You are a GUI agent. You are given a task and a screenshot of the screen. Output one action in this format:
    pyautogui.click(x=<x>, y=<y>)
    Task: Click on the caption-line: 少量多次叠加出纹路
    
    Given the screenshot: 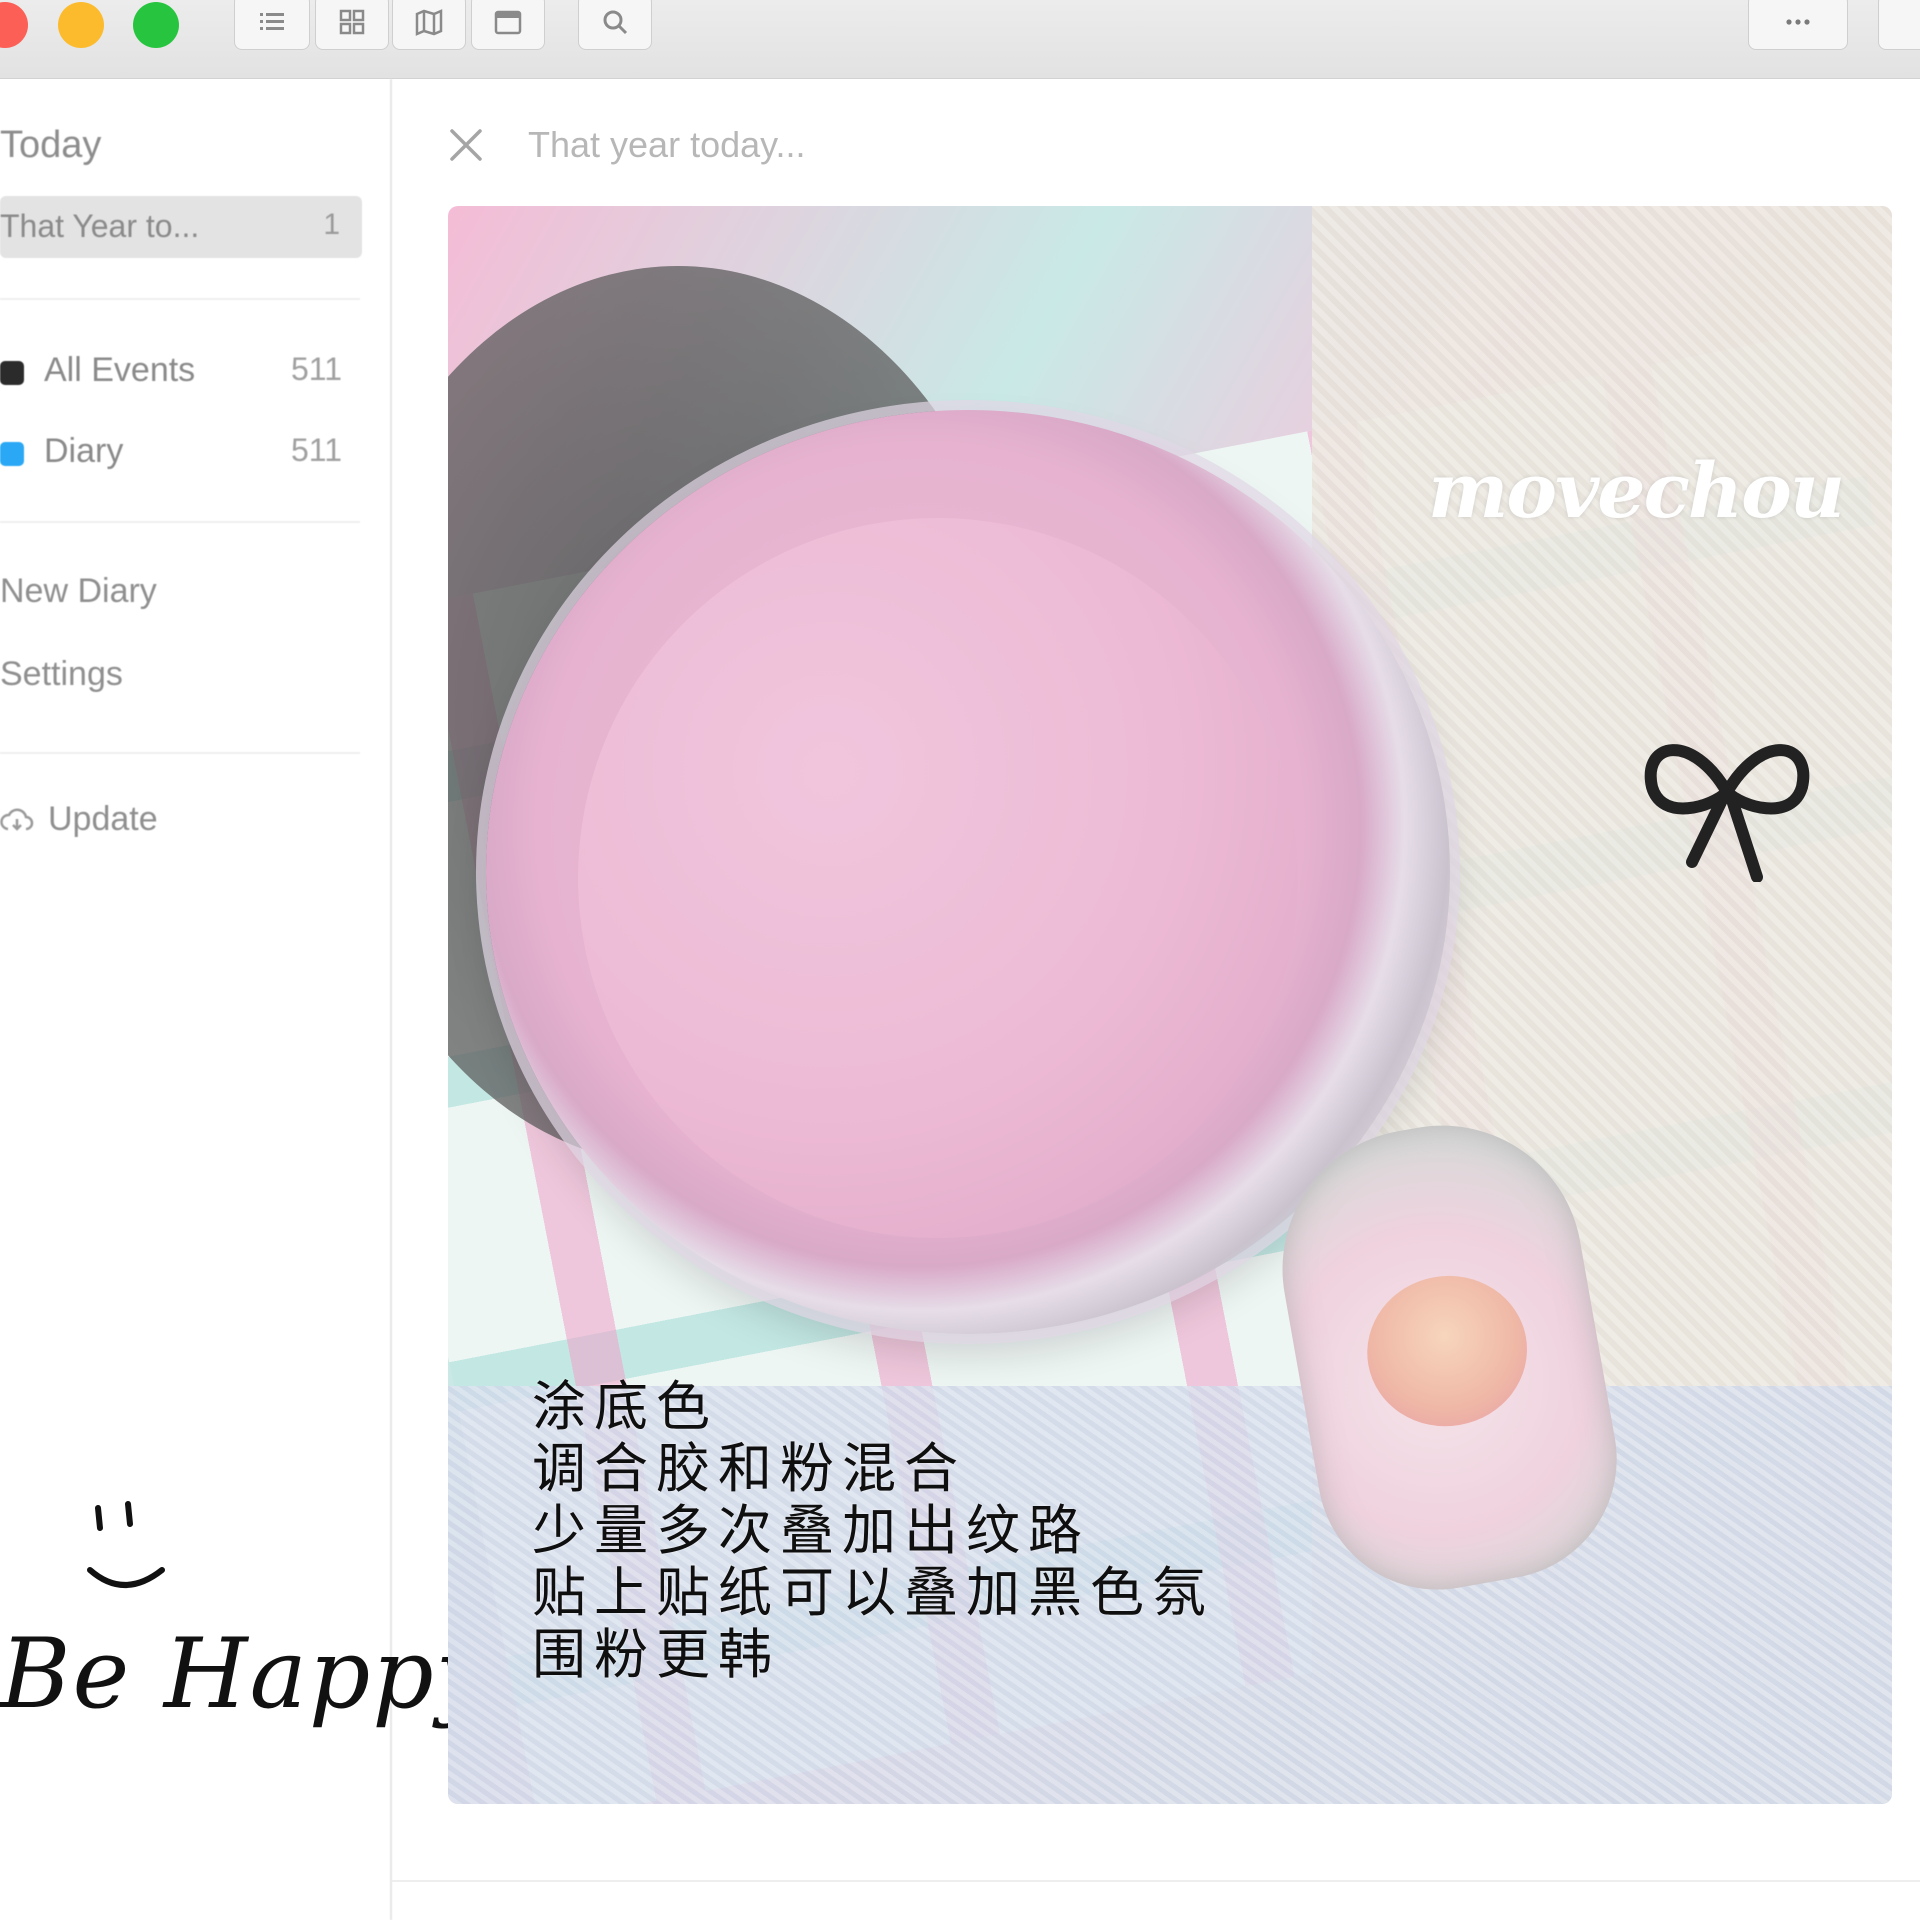 What is the action you would take?
    pyautogui.click(x=811, y=1530)
    